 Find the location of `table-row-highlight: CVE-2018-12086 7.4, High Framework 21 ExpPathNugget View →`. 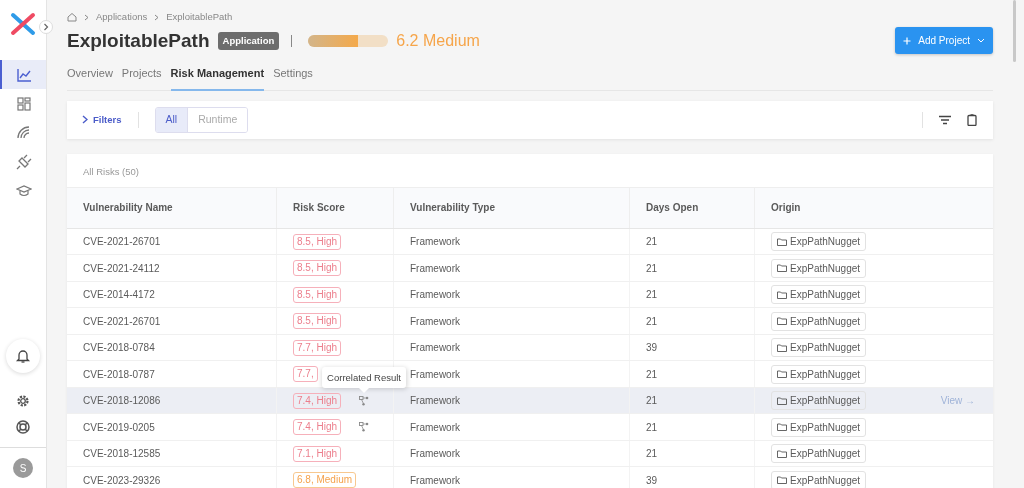

table-row-highlight: CVE-2018-12086 7.4, High Framework 21 ExpPathNugget View → is located at coordinates (530, 401).